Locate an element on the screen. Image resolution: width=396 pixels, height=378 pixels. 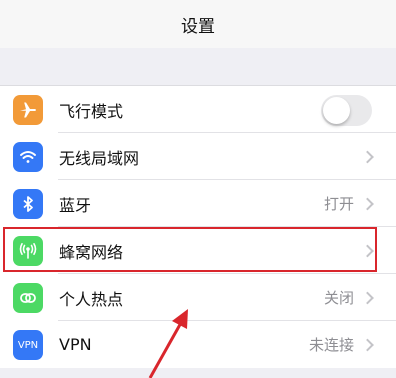
hotspot-icon is located at coordinates (28, 298).